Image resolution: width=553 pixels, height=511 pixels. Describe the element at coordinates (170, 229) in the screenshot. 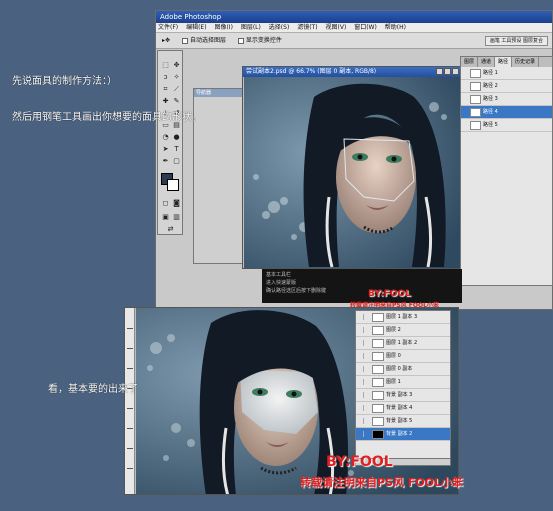

I see `jump-imageready-icon: ⇄` at that location.